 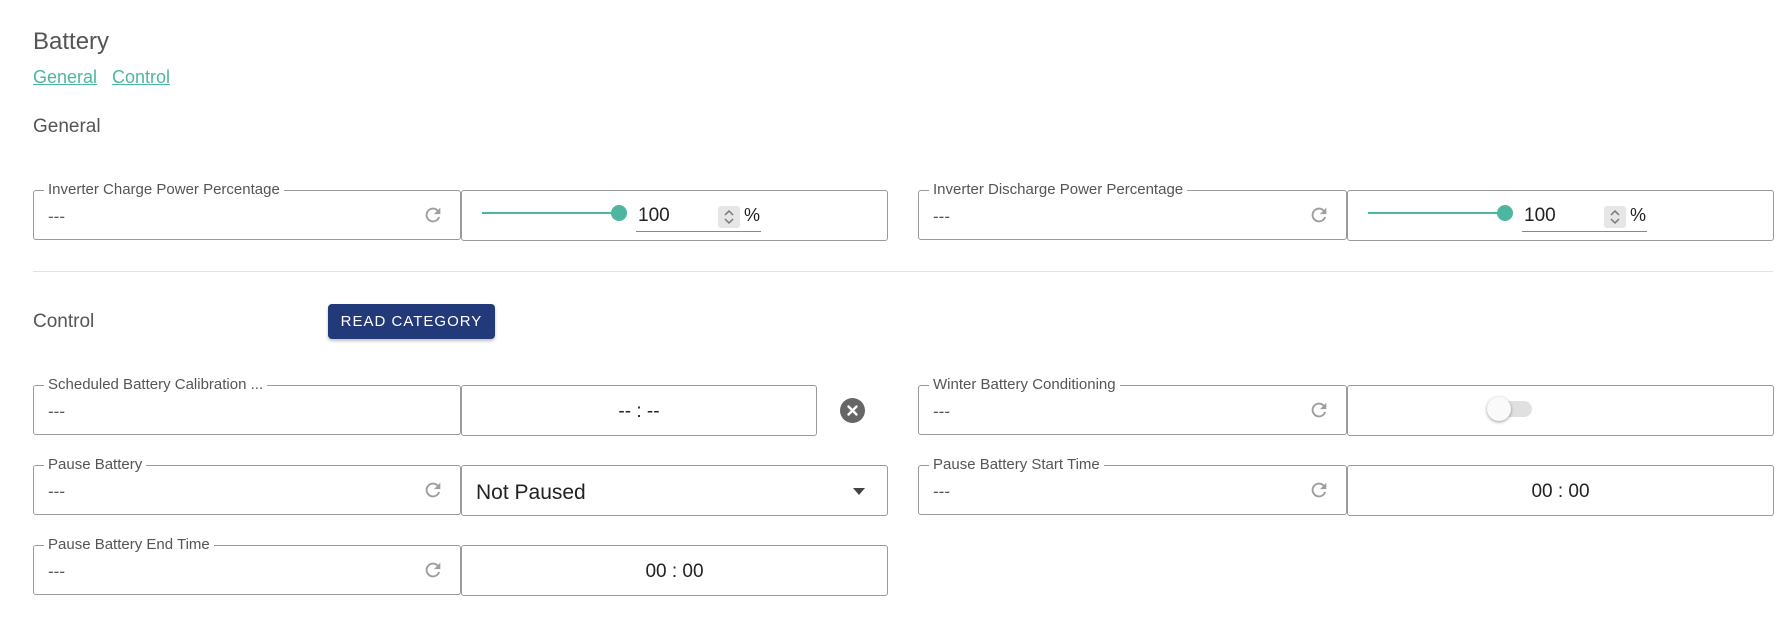 I want to click on charge-power-slider, so click(x=549, y=213).